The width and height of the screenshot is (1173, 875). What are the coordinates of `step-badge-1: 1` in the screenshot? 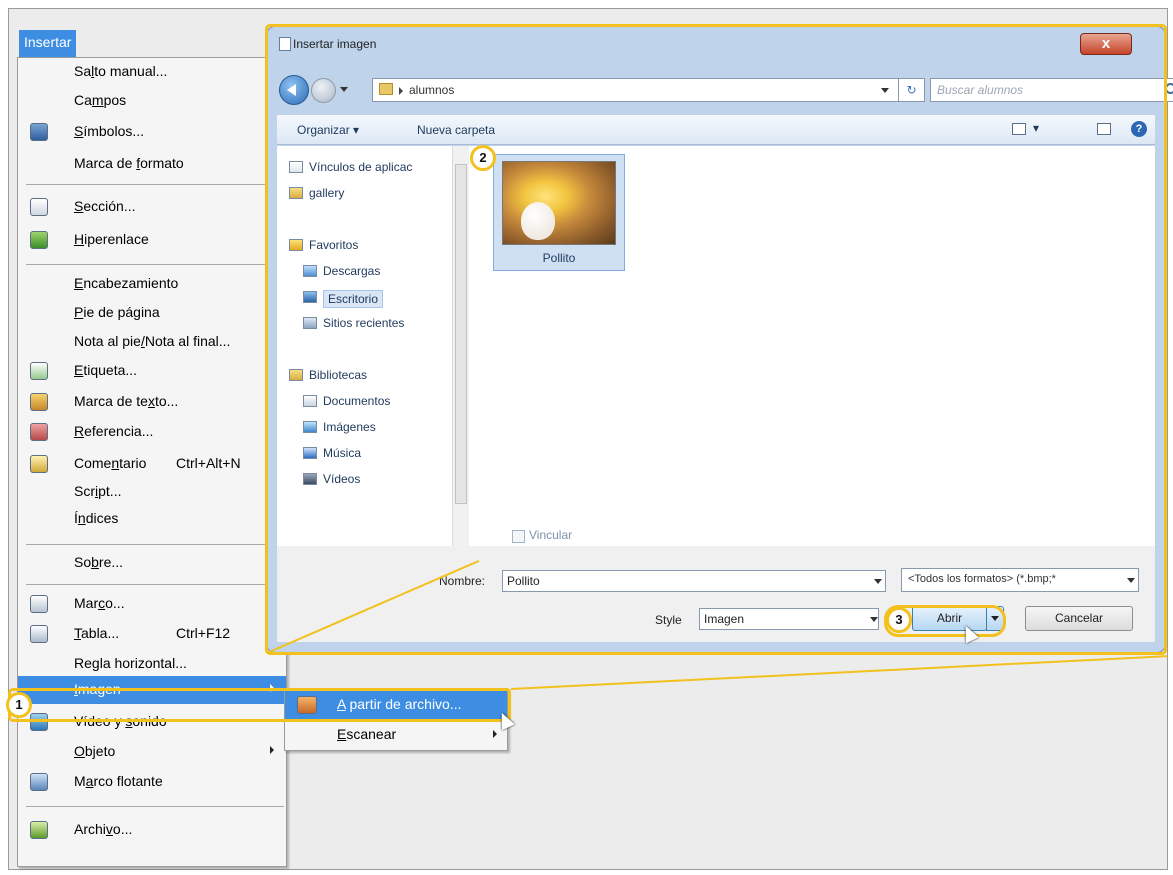 It's located at (19, 705).